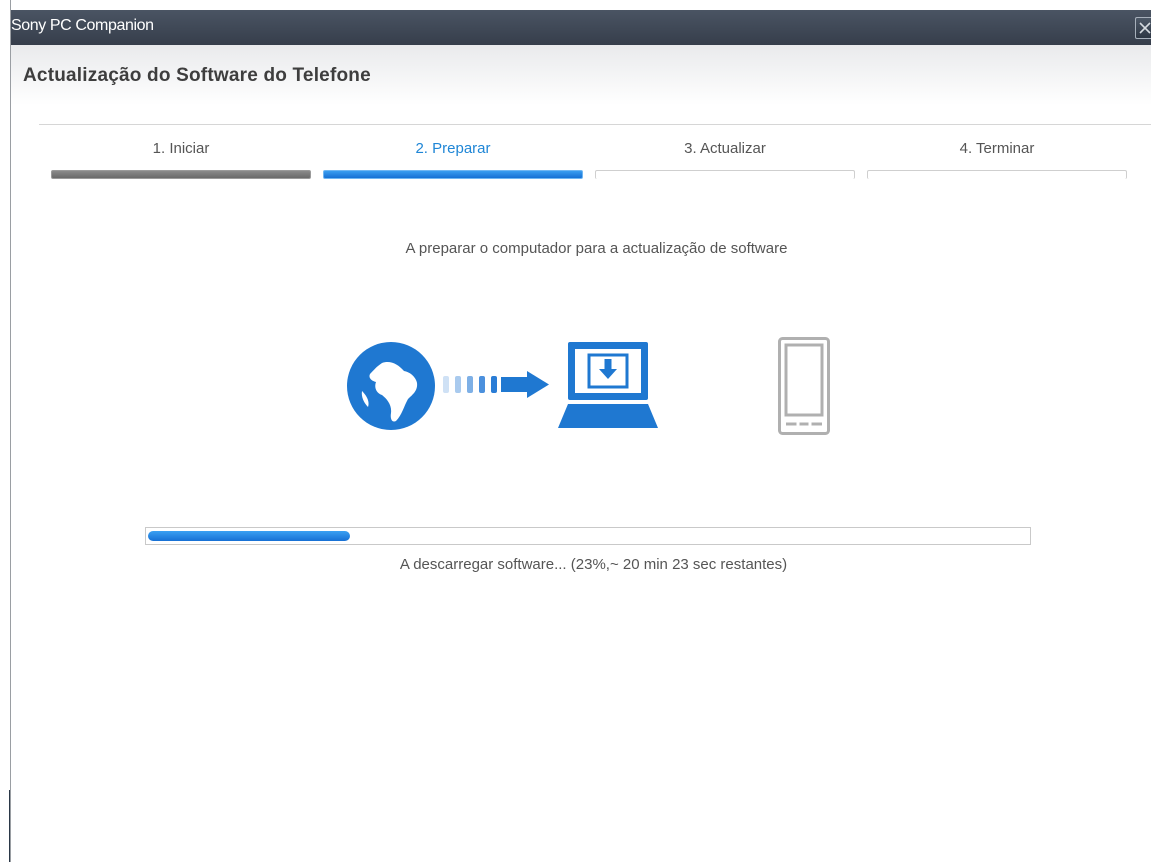  I want to click on step-label-terminar: 4. Terminar, so click(997, 148).